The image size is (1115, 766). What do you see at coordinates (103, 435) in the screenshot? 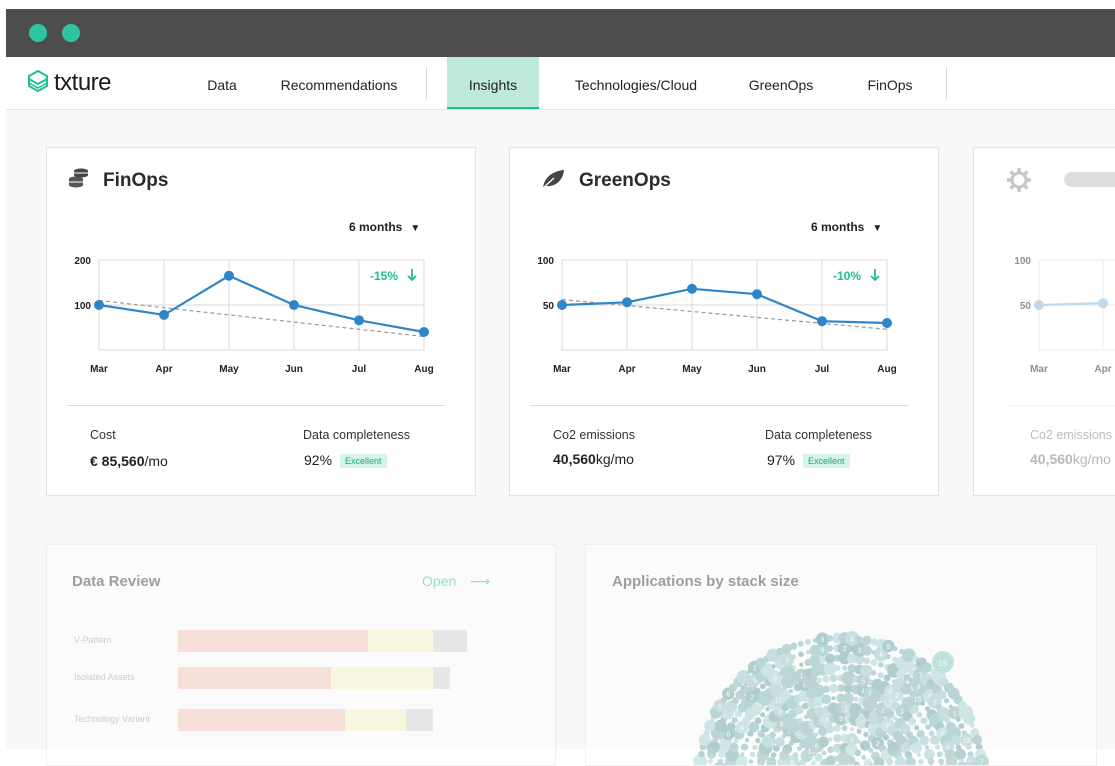
I see `finops-cost-label: Cost` at bounding box center [103, 435].